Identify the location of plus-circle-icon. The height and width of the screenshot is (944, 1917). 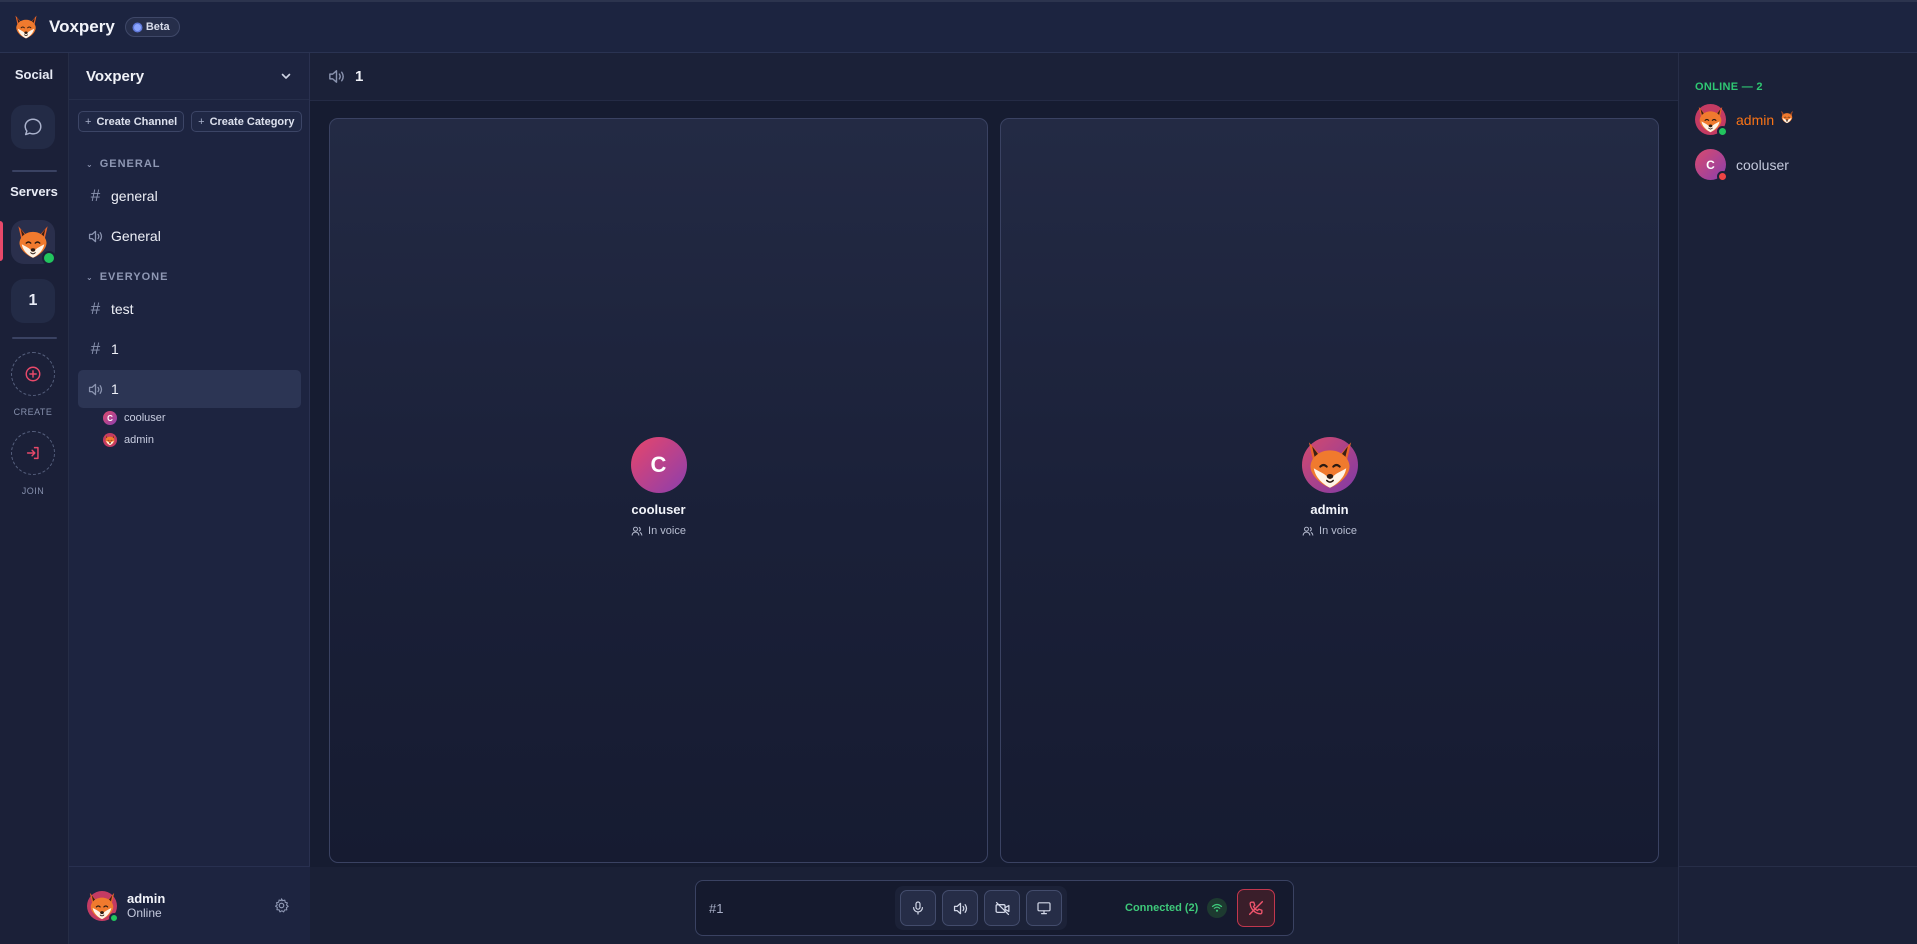
(33, 374).